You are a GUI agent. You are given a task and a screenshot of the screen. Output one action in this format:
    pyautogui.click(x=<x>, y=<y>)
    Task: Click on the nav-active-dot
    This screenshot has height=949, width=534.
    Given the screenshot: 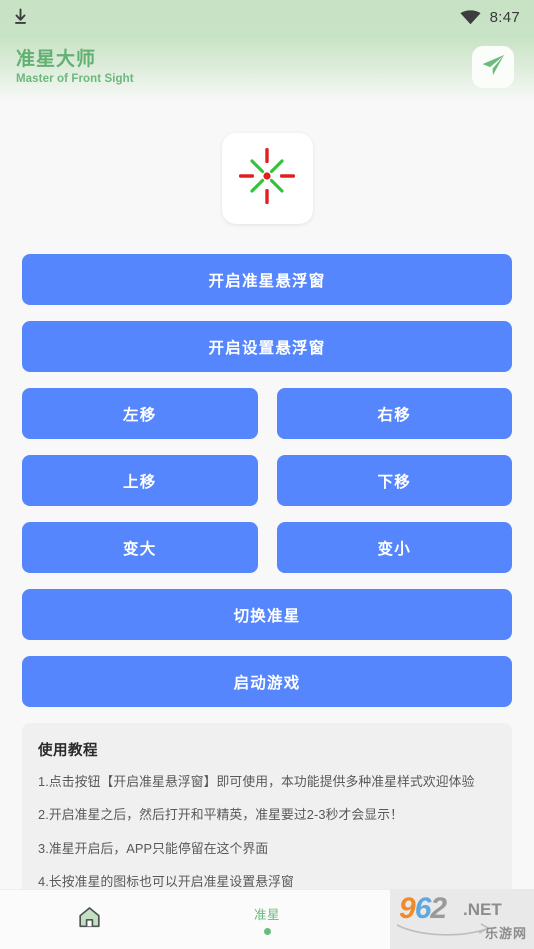 What is the action you would take?
    pyautogui.click(x=267, y=931)
    